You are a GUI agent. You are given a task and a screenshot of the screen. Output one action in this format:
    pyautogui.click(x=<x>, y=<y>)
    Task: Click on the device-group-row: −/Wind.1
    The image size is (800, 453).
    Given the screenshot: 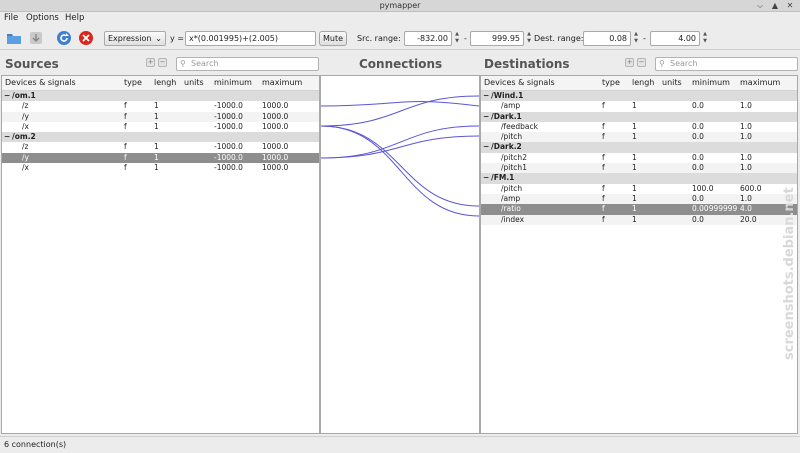 What is the action you would take?
    pyautogui.click(x=639, y=96)
    